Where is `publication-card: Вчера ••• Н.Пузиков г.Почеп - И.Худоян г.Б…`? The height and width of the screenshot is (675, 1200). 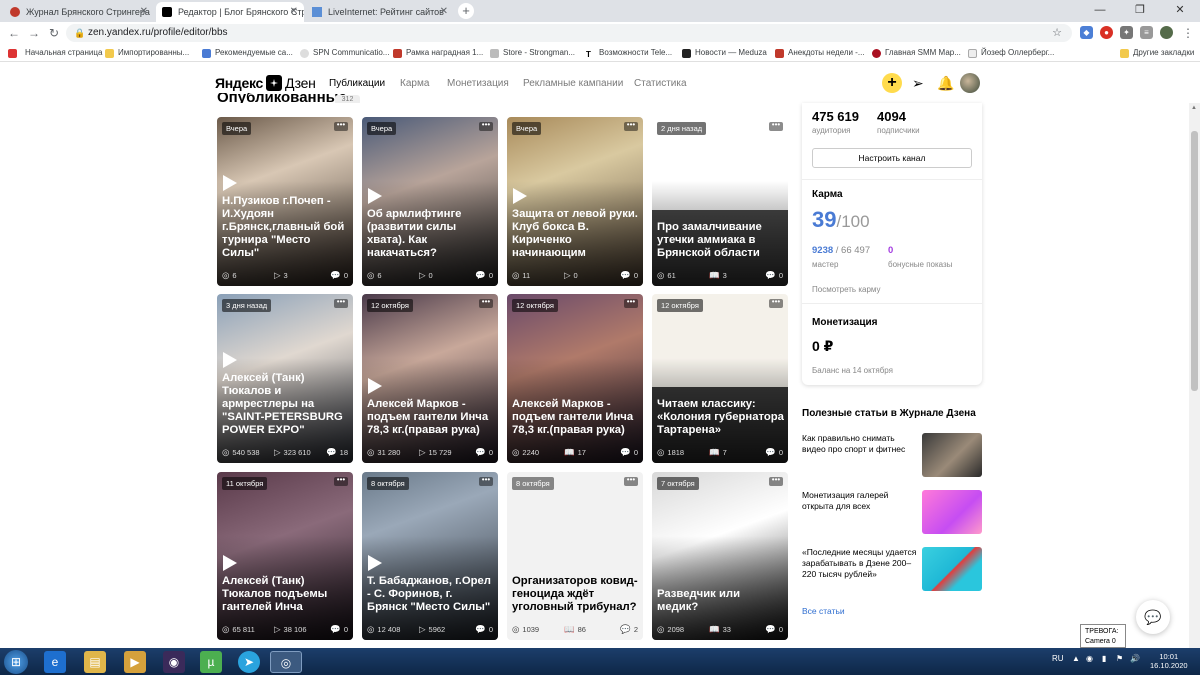 publication-card: Вчера ••• Н.Пузиков г.Почеп - И.Худоян г.Б… is located at coordinates (285, 201).